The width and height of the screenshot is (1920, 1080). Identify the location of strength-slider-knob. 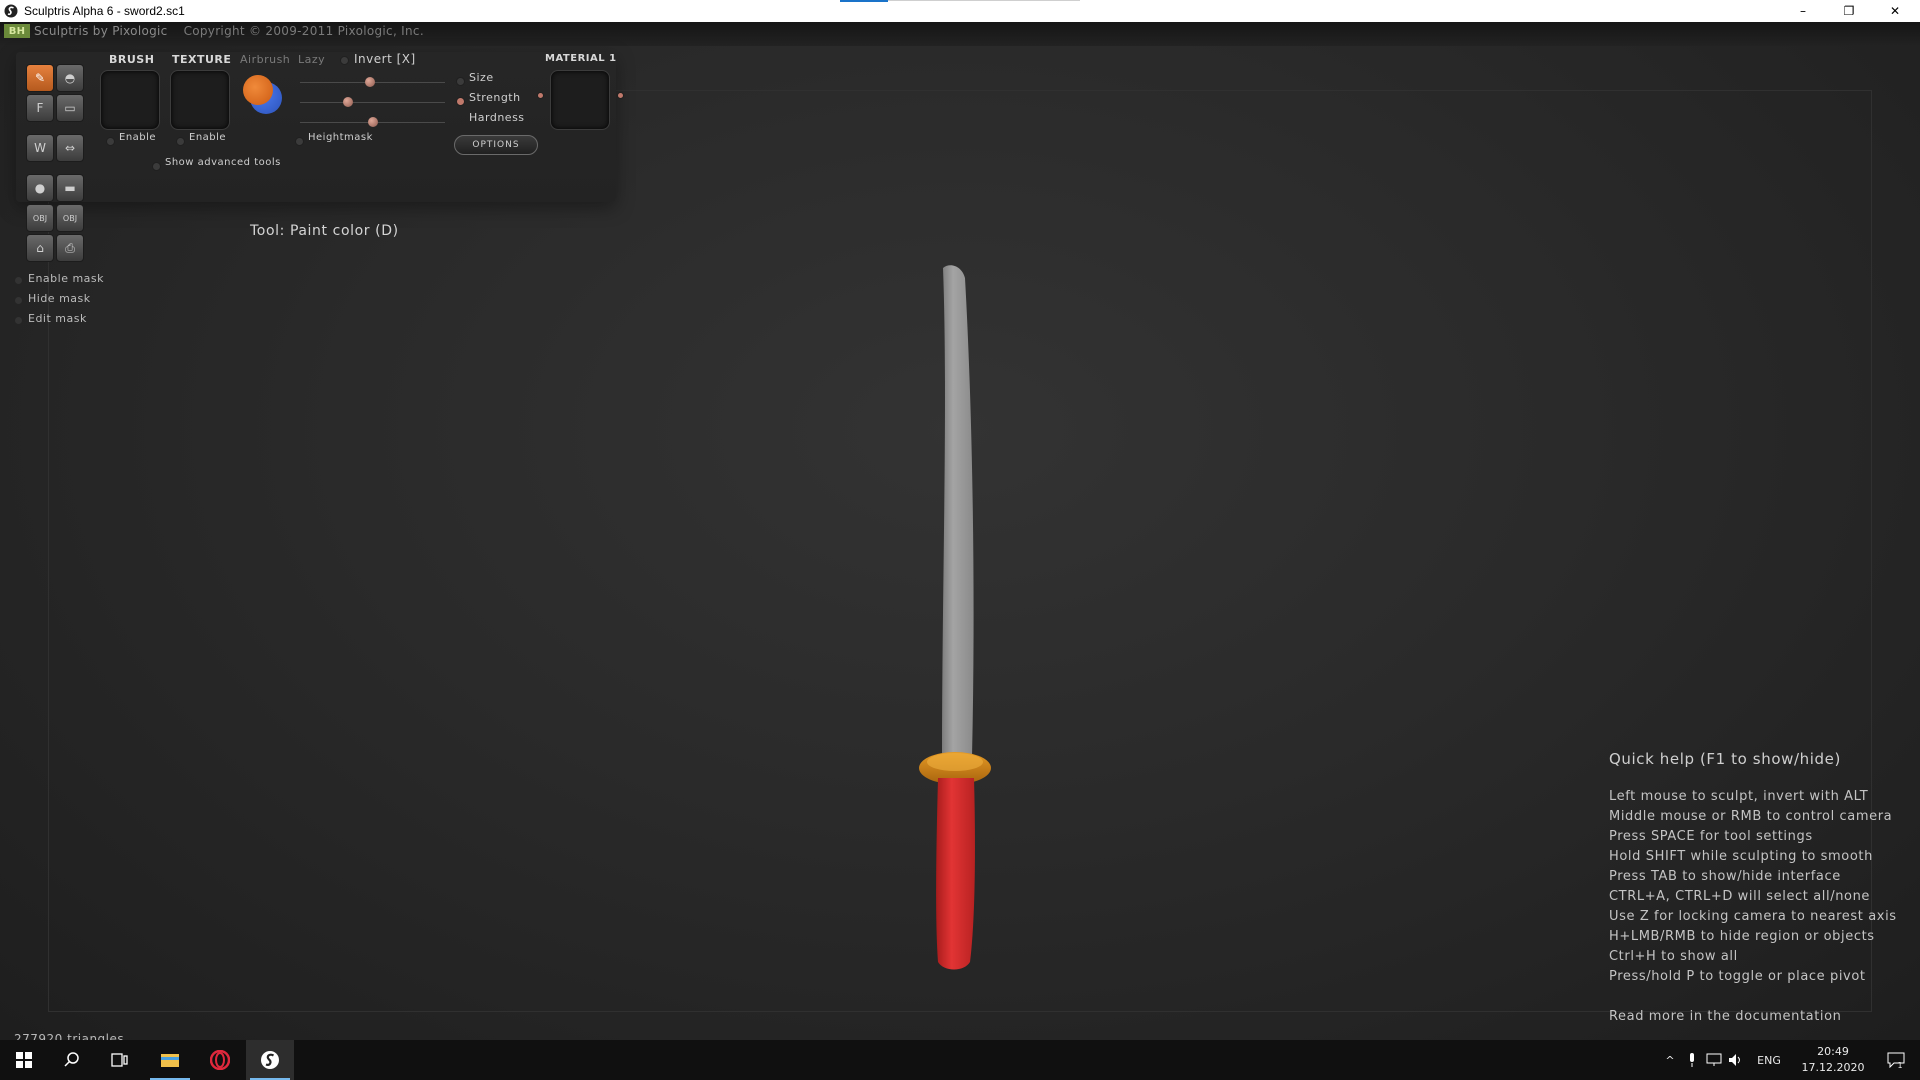
(347, 102).